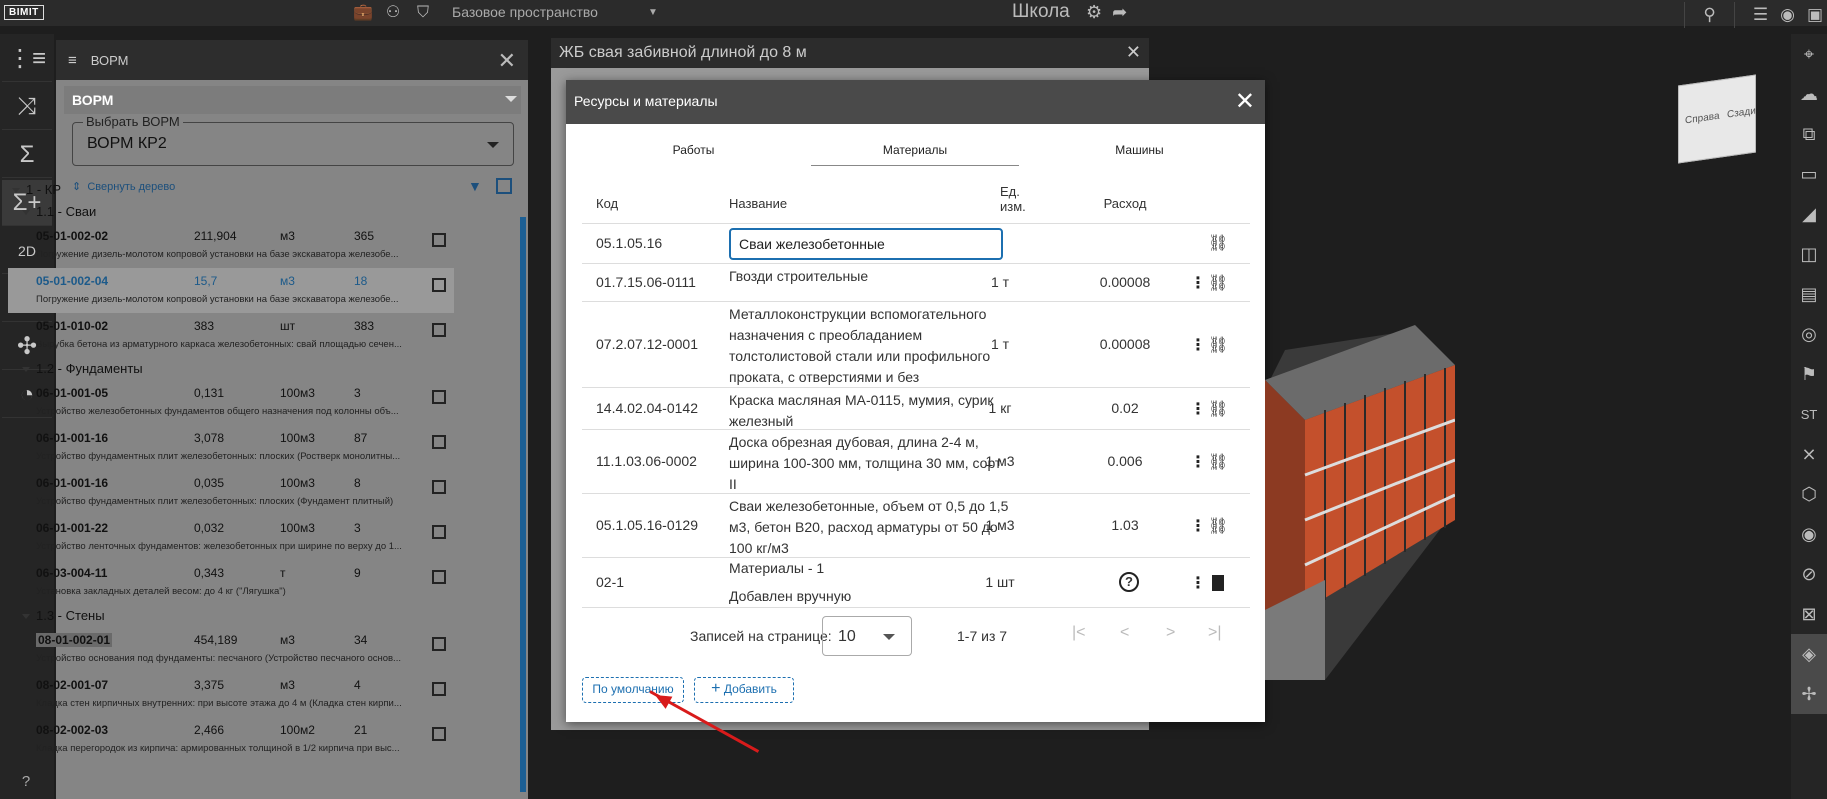 This screenshot has height=799, width=1827. Describe the element at coordinates (1094, 12) in the screenshot. I see `gear-icon: ⚙` at that location.